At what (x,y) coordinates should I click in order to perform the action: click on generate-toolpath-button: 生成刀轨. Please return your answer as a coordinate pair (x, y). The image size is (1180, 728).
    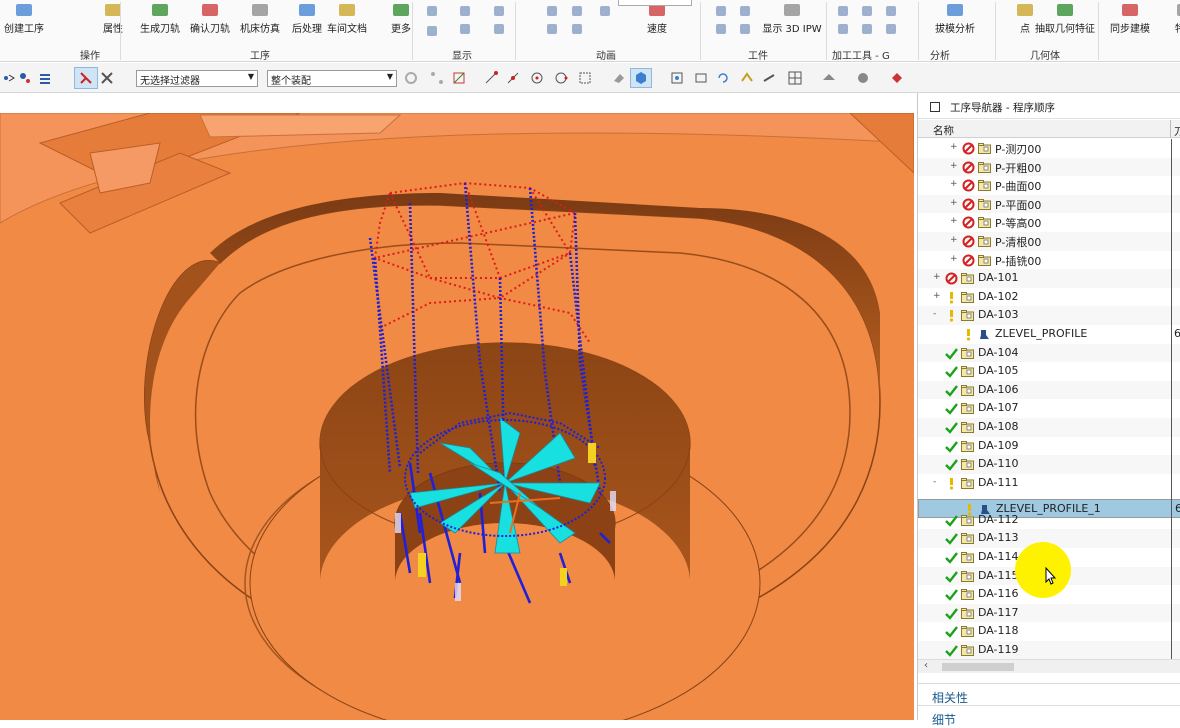
    Looking at the image, I should click on (160, 23).